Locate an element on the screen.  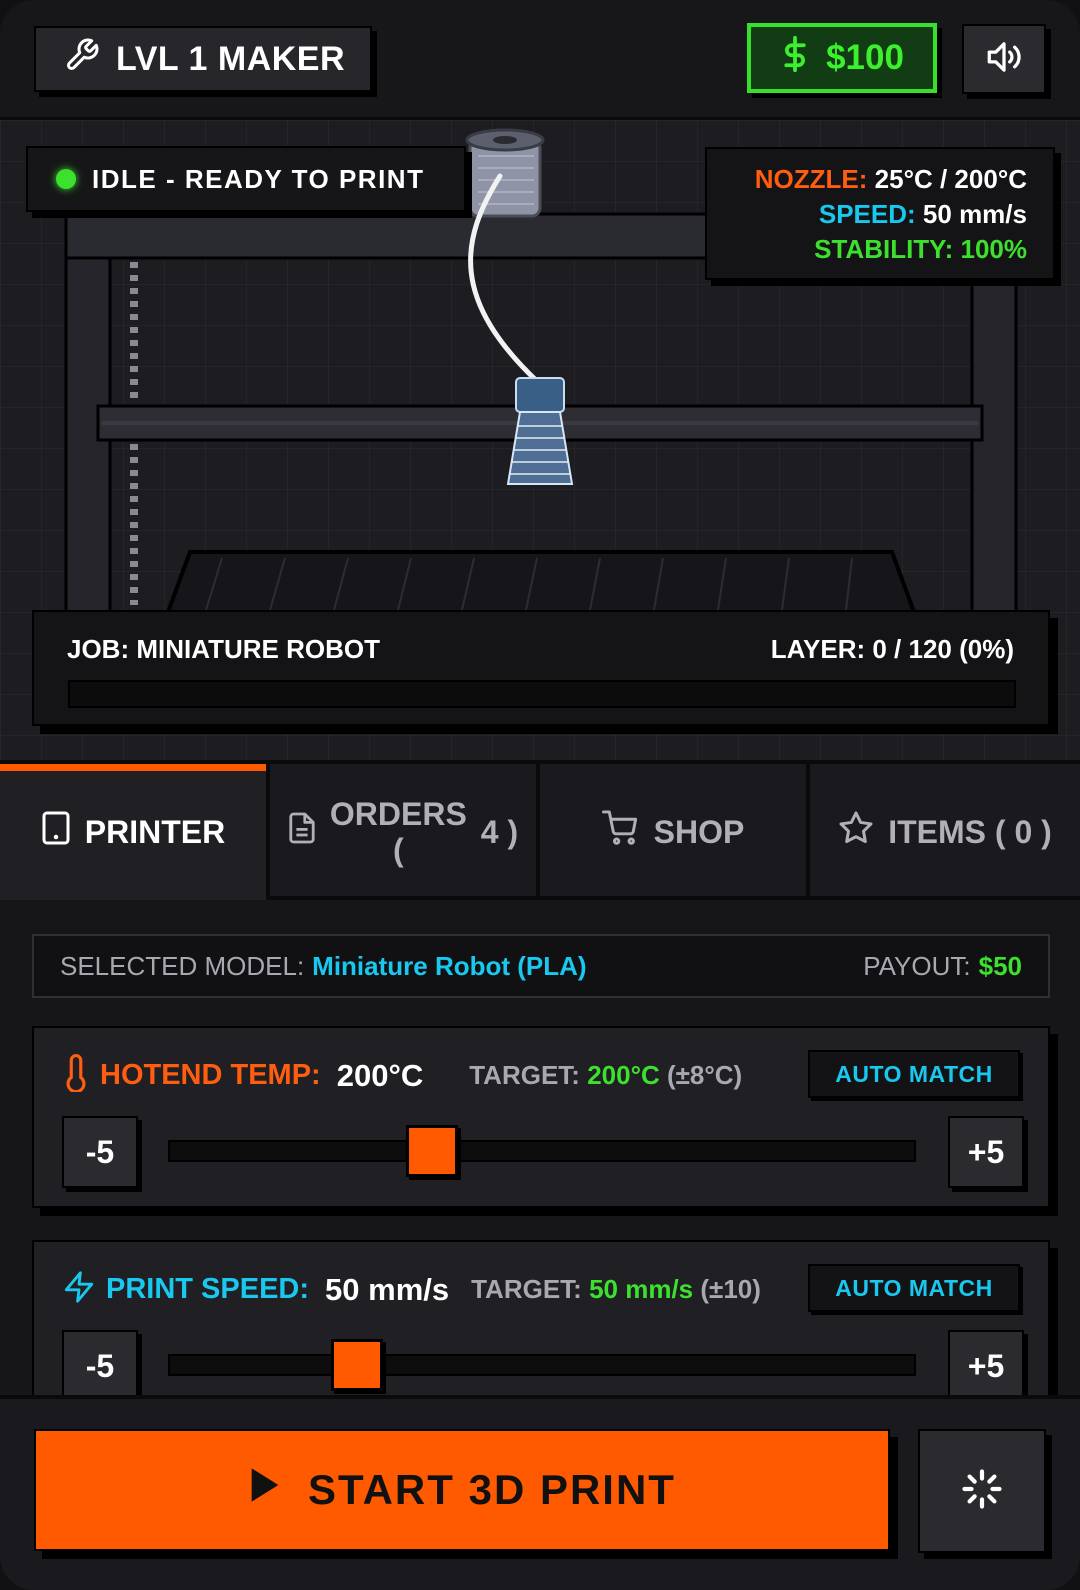
speed-value: 50 mm/s is located at coordinates (387, 1289).